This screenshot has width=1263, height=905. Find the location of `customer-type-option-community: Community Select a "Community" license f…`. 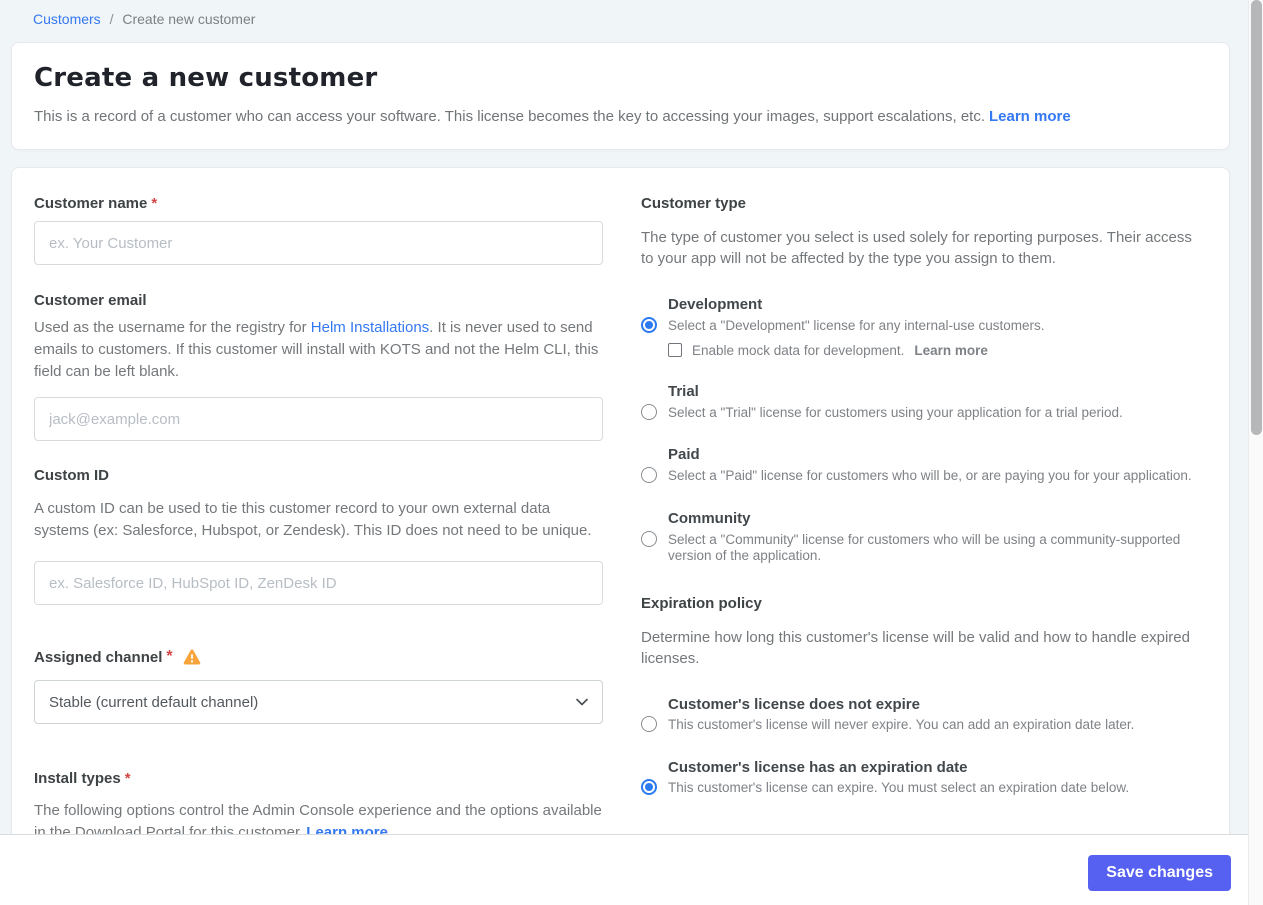

customer-type-option-community: Community Select a "Community" license f… is located at coordinates (924, 537).